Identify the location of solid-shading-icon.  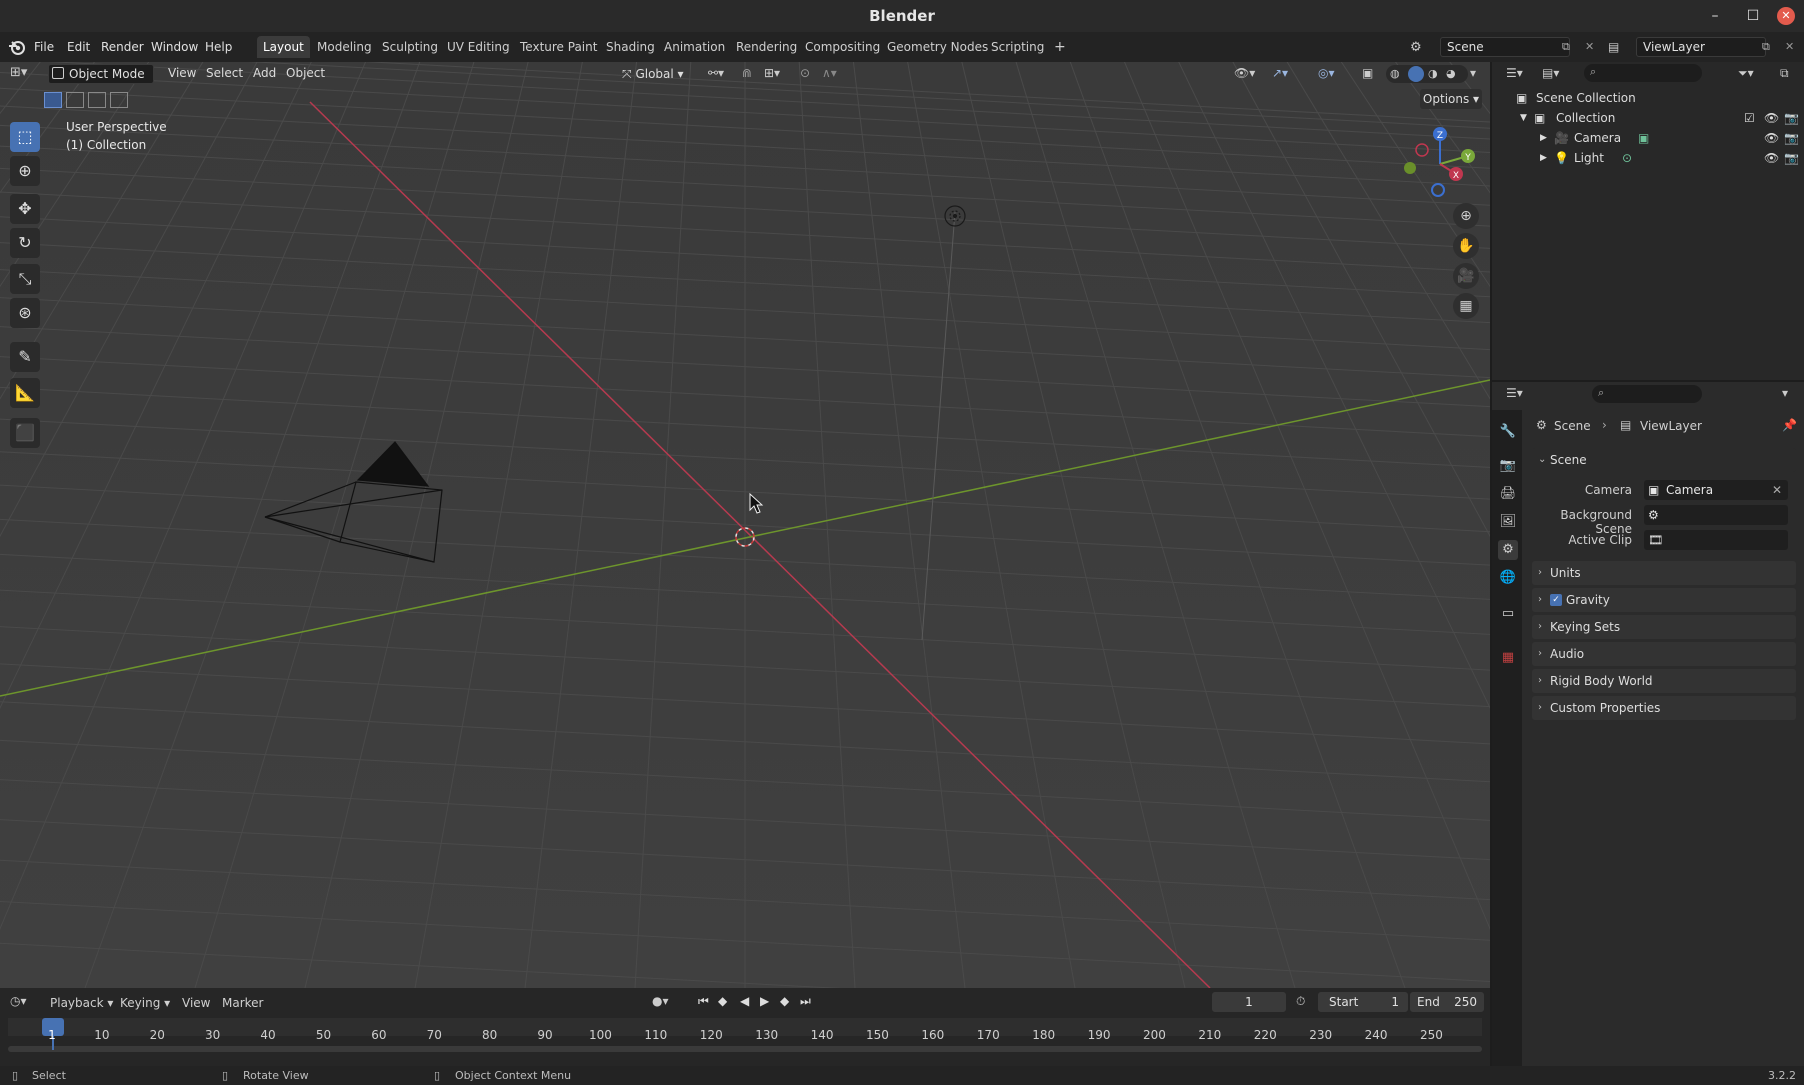
(1416, 74).